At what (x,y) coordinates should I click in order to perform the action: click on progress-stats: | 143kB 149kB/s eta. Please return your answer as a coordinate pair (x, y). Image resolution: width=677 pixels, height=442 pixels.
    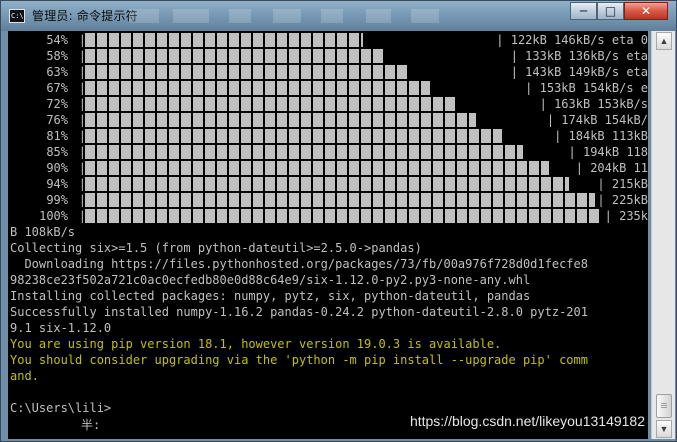
    Looking at the image, I should click on (579, 72).